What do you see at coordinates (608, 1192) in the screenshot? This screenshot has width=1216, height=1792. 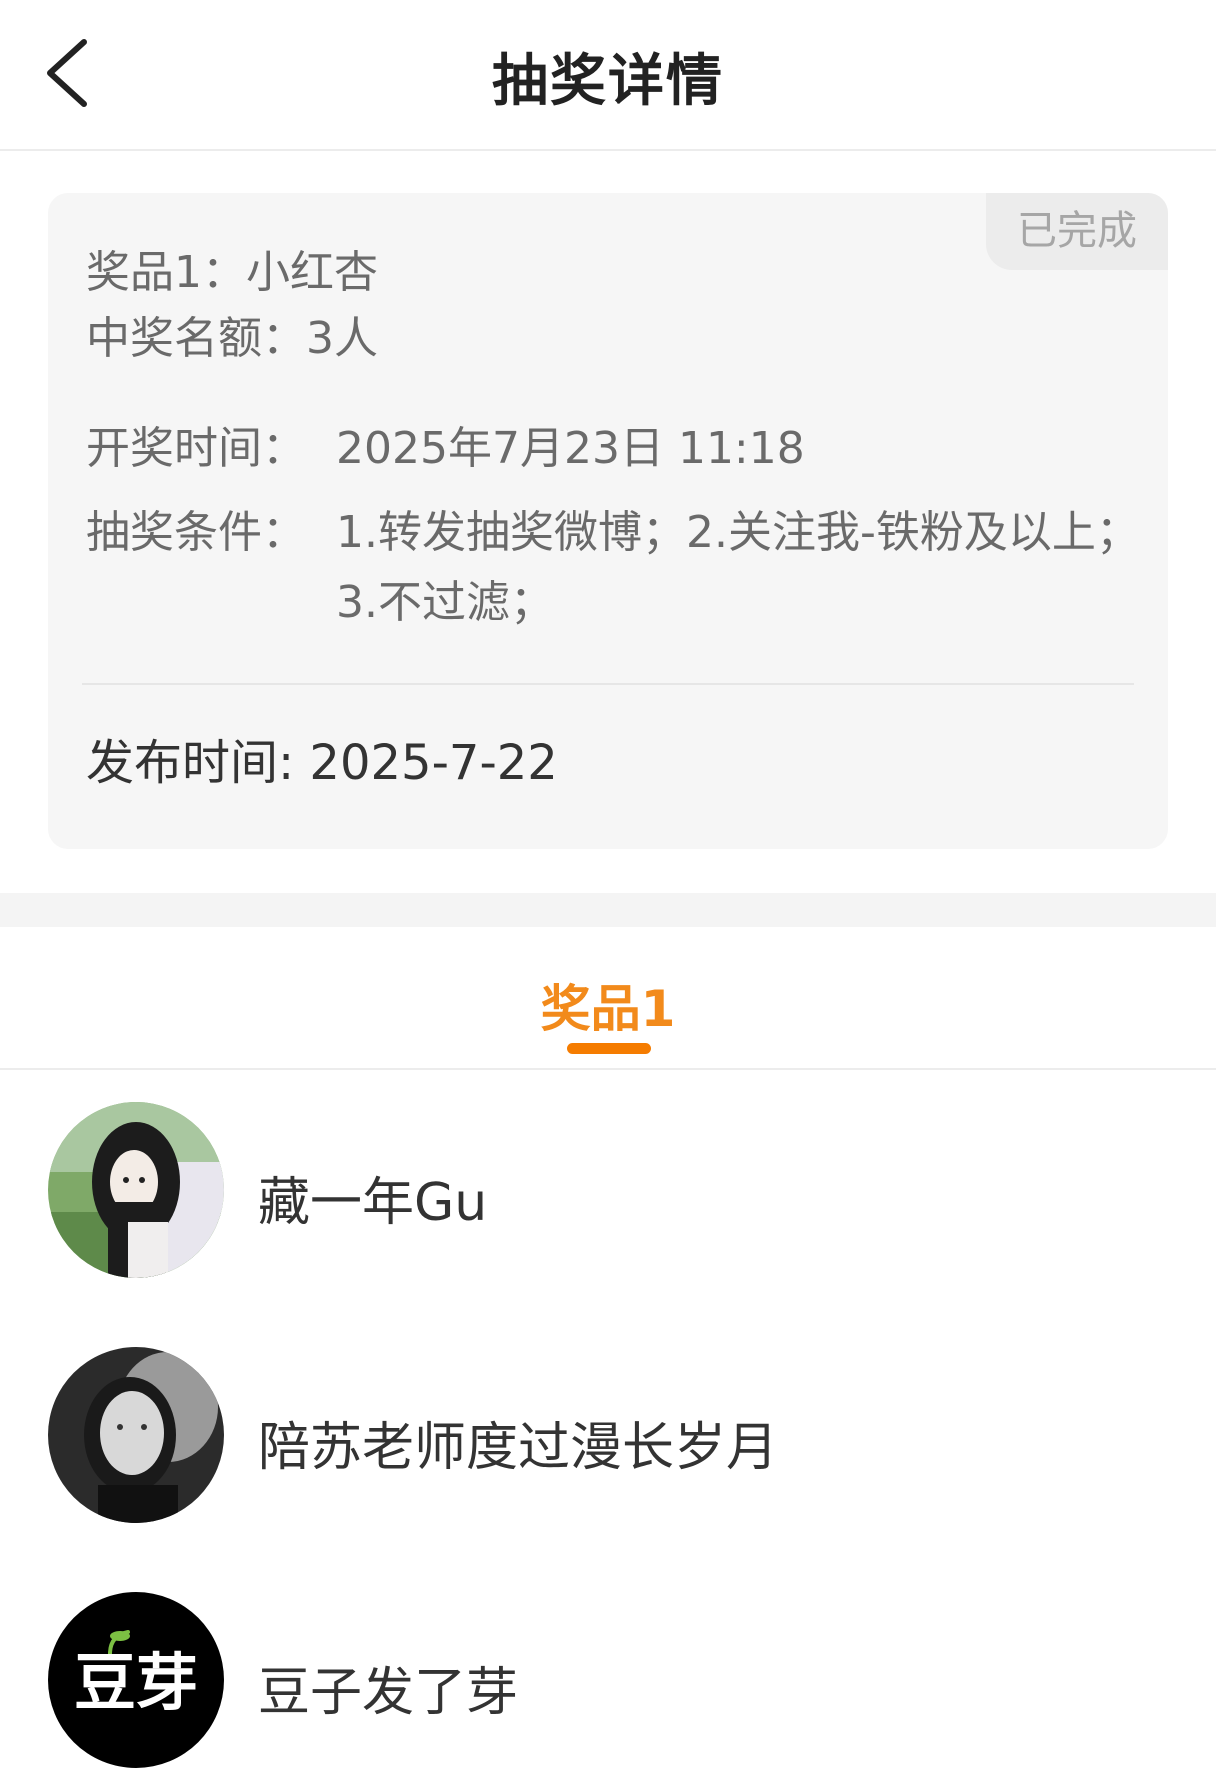 I see `winner-list-item: 藏一年Gu` at bounding box center [608, 1192].